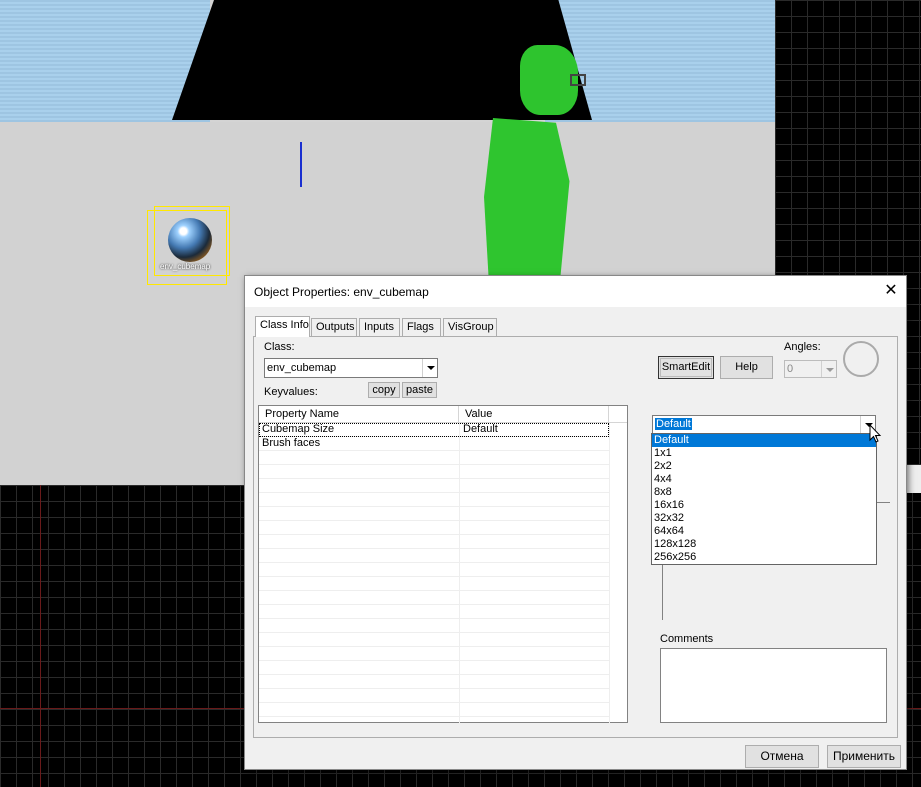 The height and width of the screenshot is (787, 921). Describe the element at coordinates (282, 326) in the screenshot. I see `tab-class-info: Class Info` at that location.